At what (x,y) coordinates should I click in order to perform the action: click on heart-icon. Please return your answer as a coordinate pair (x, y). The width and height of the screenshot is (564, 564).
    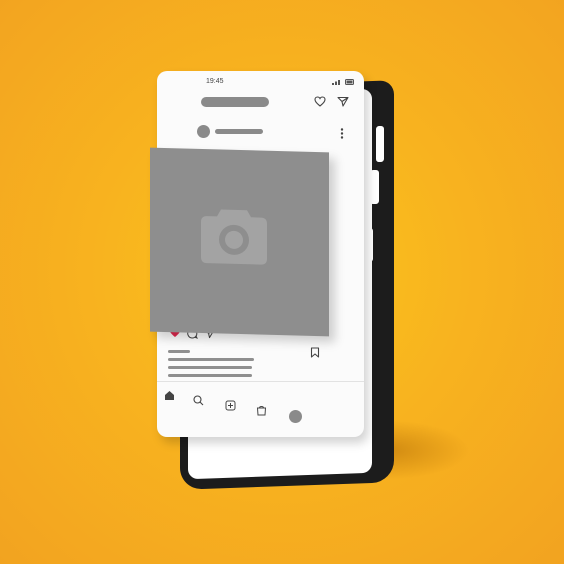
    Looking at the image, I should click on (320, 101).